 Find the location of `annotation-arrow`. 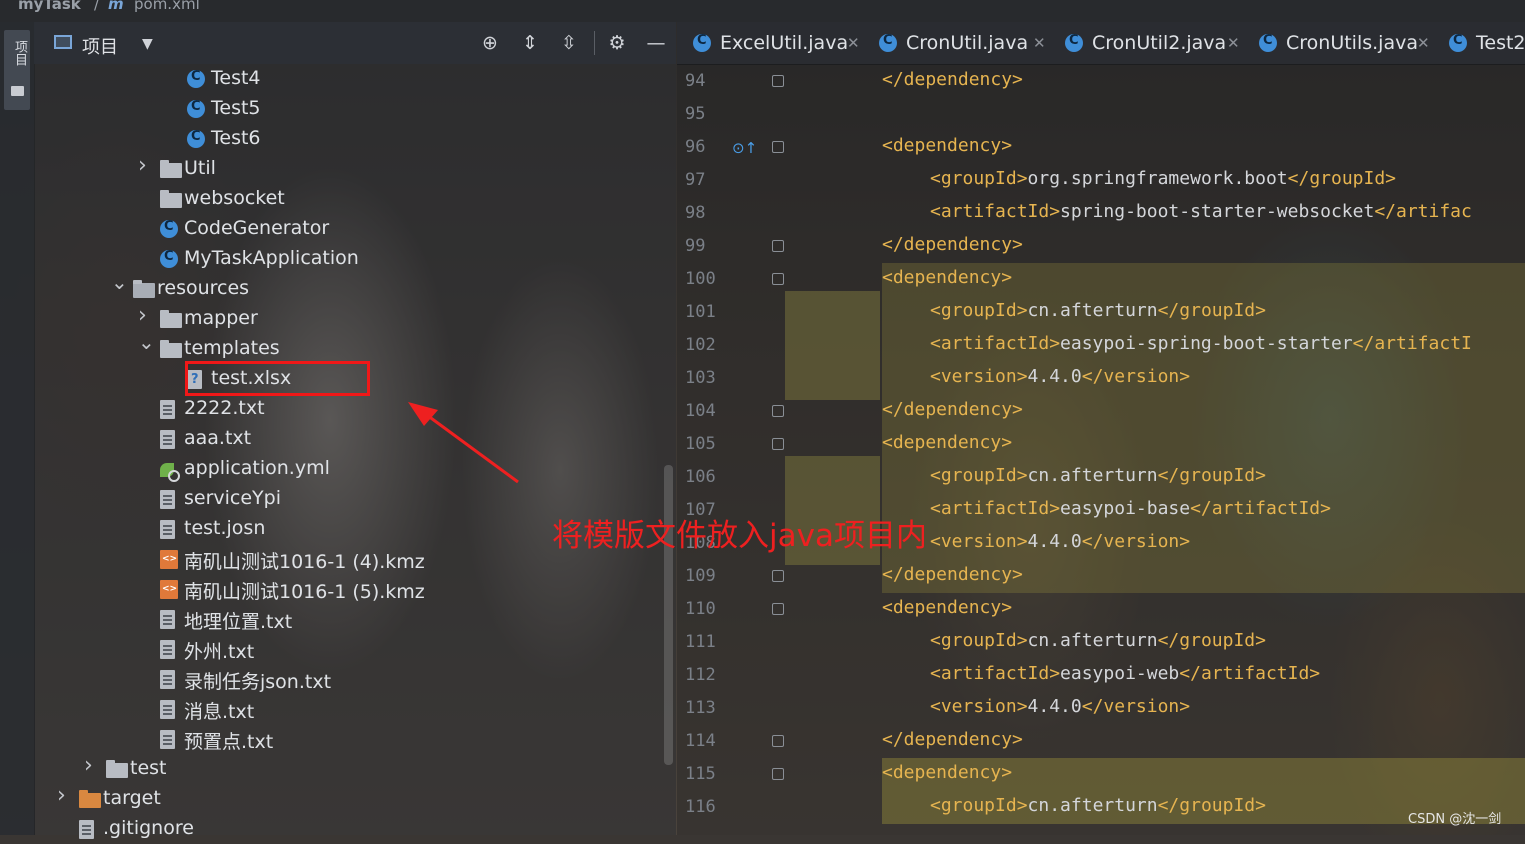

annotation-arrow is located at coordinates (463, 443).